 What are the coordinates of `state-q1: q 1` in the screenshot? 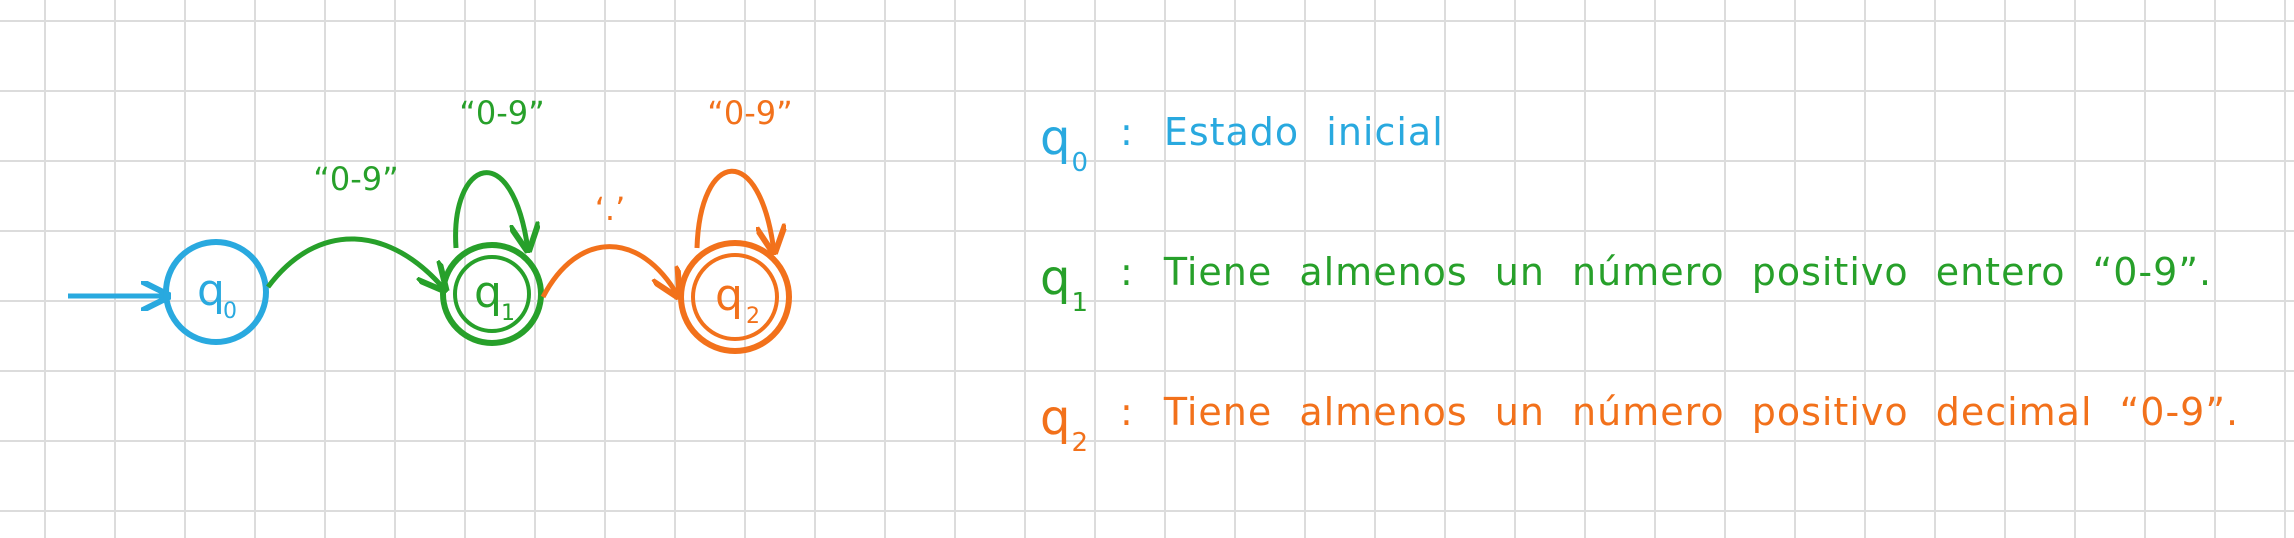 It's located at (492, 294).